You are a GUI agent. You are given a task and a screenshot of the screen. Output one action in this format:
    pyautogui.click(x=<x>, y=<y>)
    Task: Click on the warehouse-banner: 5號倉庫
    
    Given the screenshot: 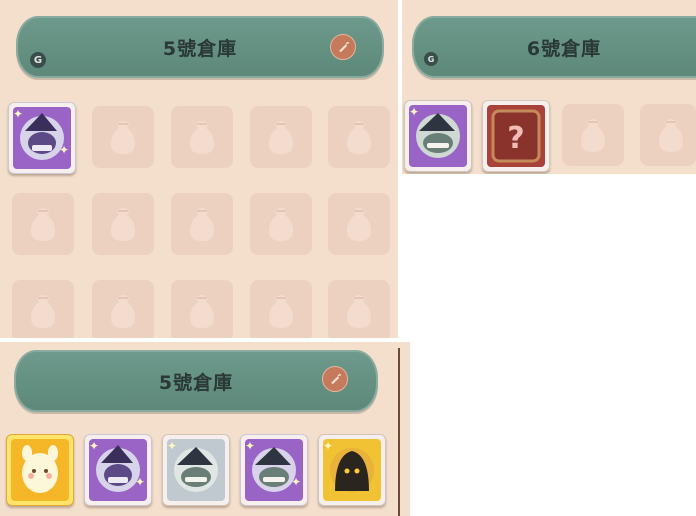 What is the action you would take?
    pyautogui.click(x=200, y=47)
    